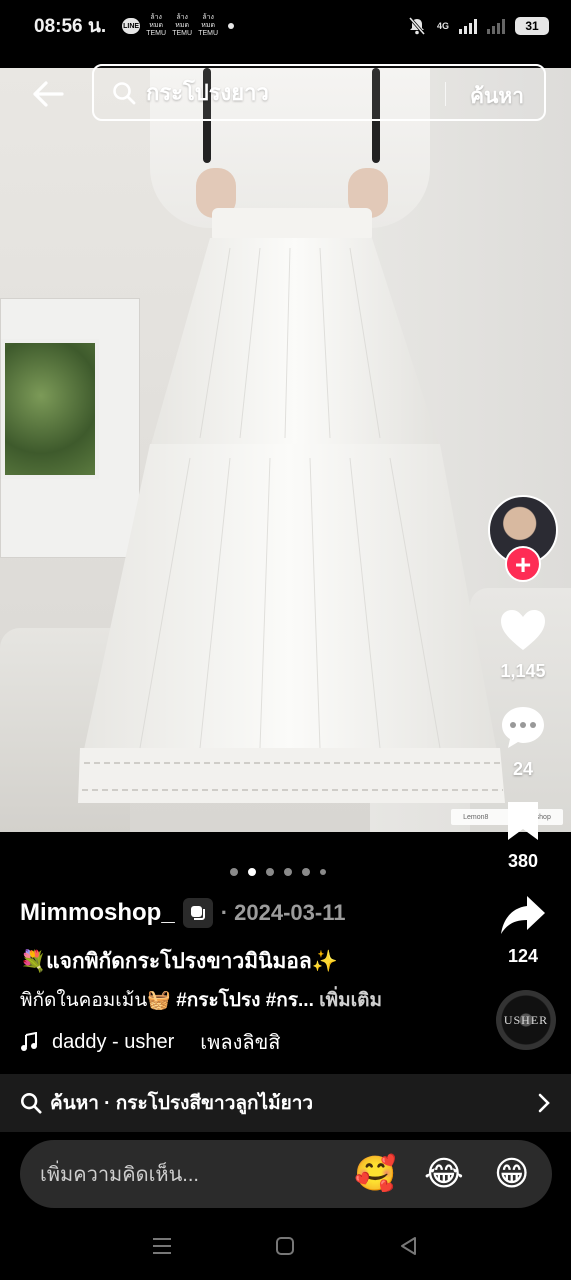 The image size is (571, 1280). I want to click on share-button: 124, so click(523, 930).